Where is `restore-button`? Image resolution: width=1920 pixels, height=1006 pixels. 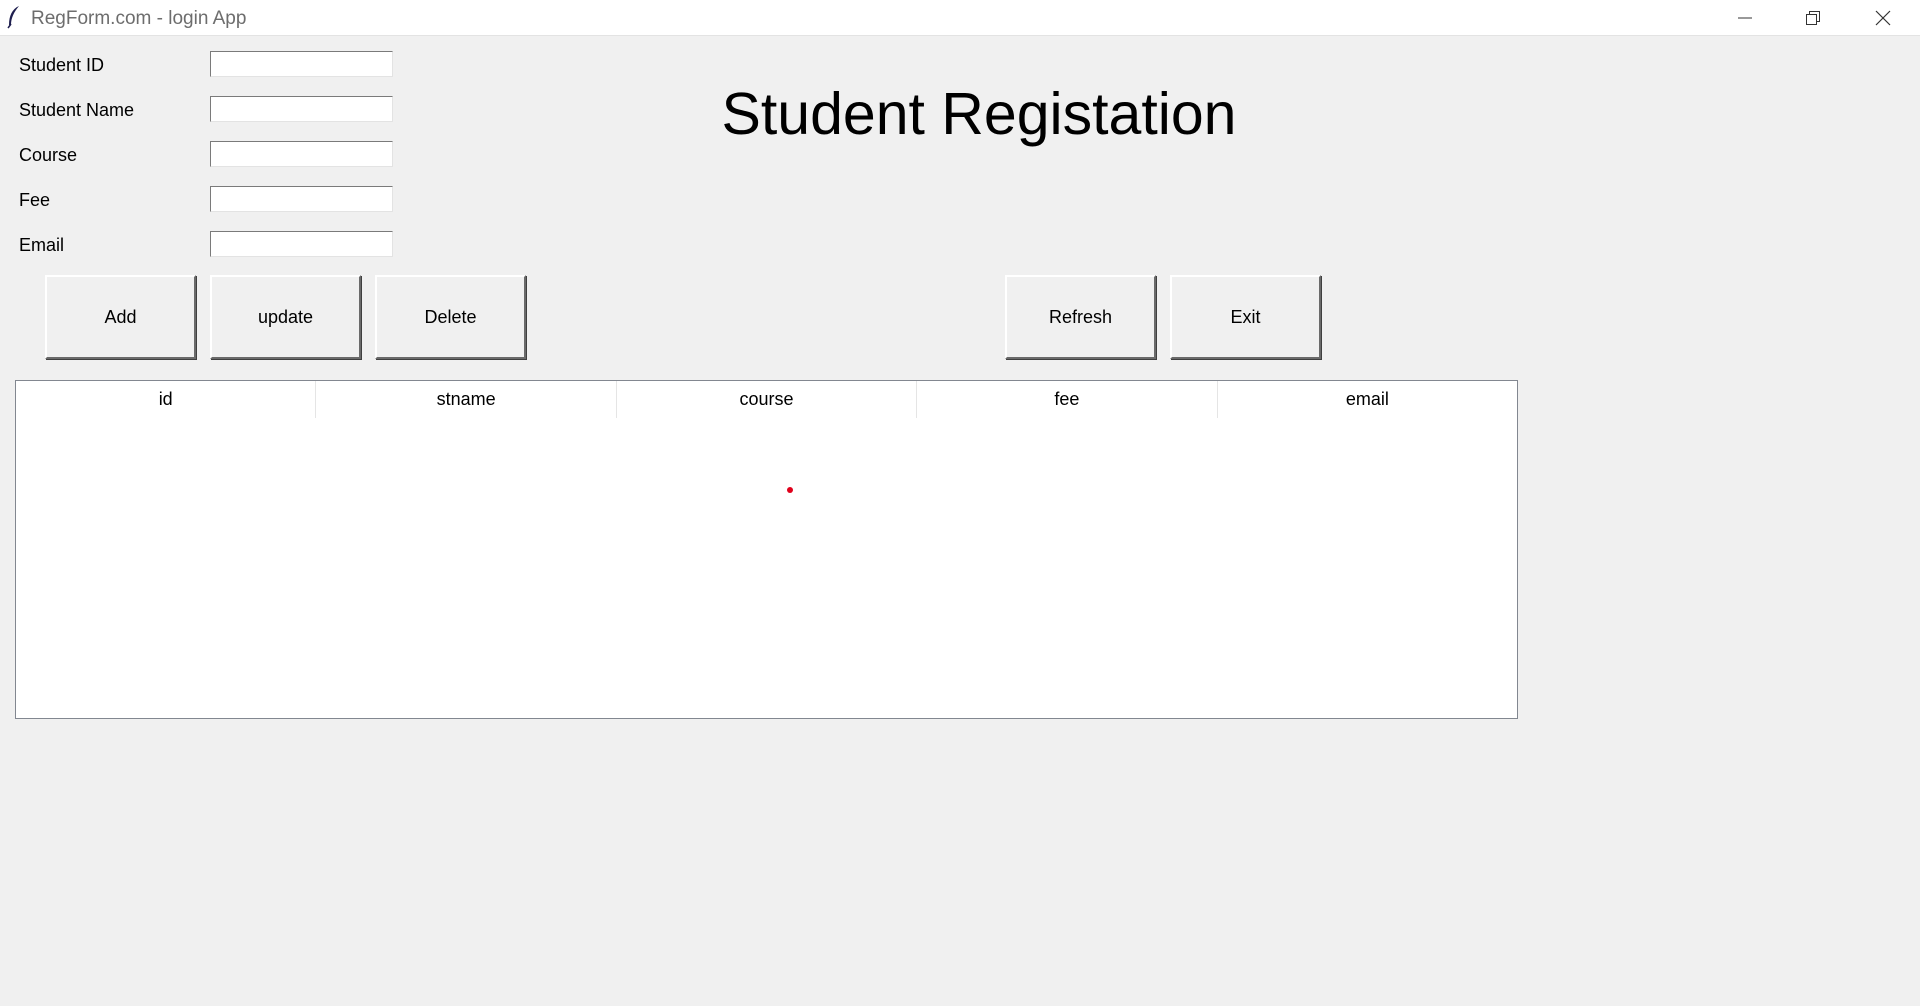
restore-button is located at coordinates (1813, 17).